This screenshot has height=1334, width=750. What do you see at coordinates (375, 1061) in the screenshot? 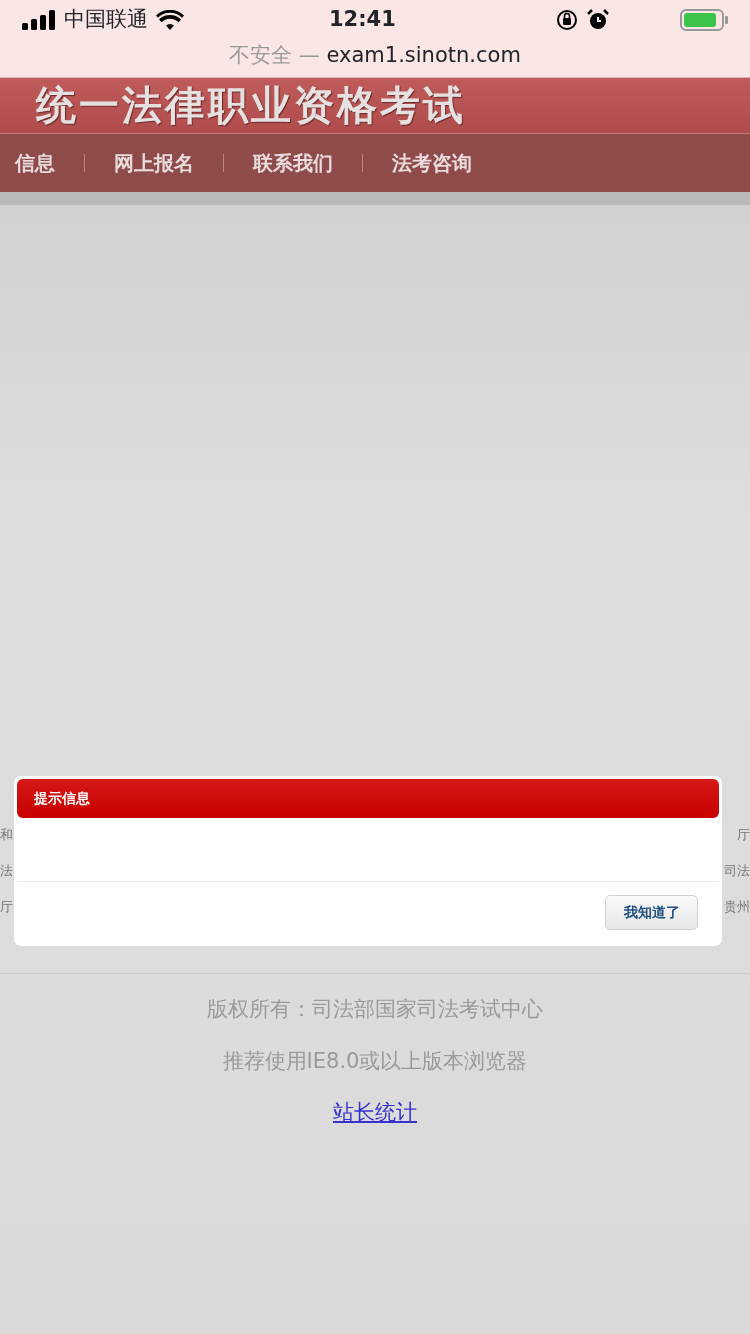
I see `browser-note: 推荐使用IE8.0或以上版本浏览器` at bounding box center [375, 1061].